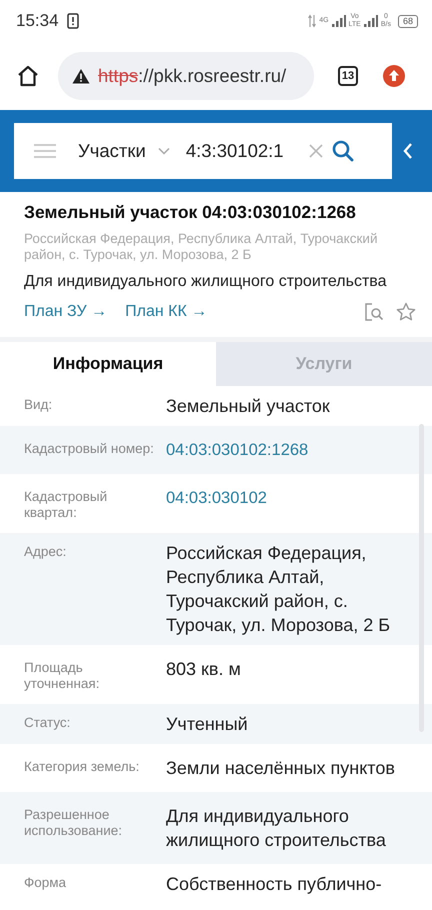  What do you see at coordinates (82, 767) in the screenshot?
I see `field-label: Категория земель:` at bounding box center [82, 767].